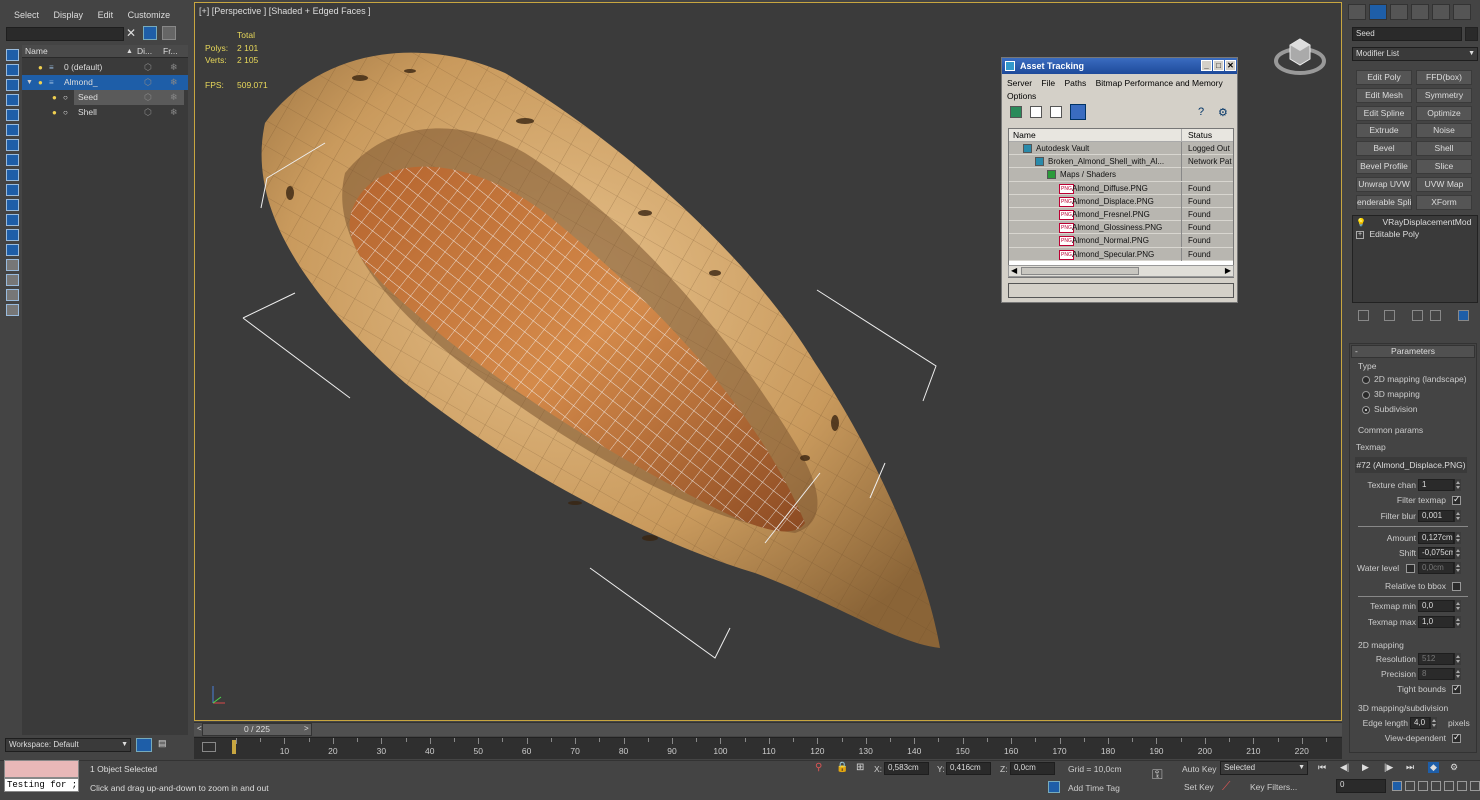 This screenshot has height=800, width=1480. Describe the element at coordinates (306, 728) in the screenshot. I see `next-frame-icon: >` at that location.